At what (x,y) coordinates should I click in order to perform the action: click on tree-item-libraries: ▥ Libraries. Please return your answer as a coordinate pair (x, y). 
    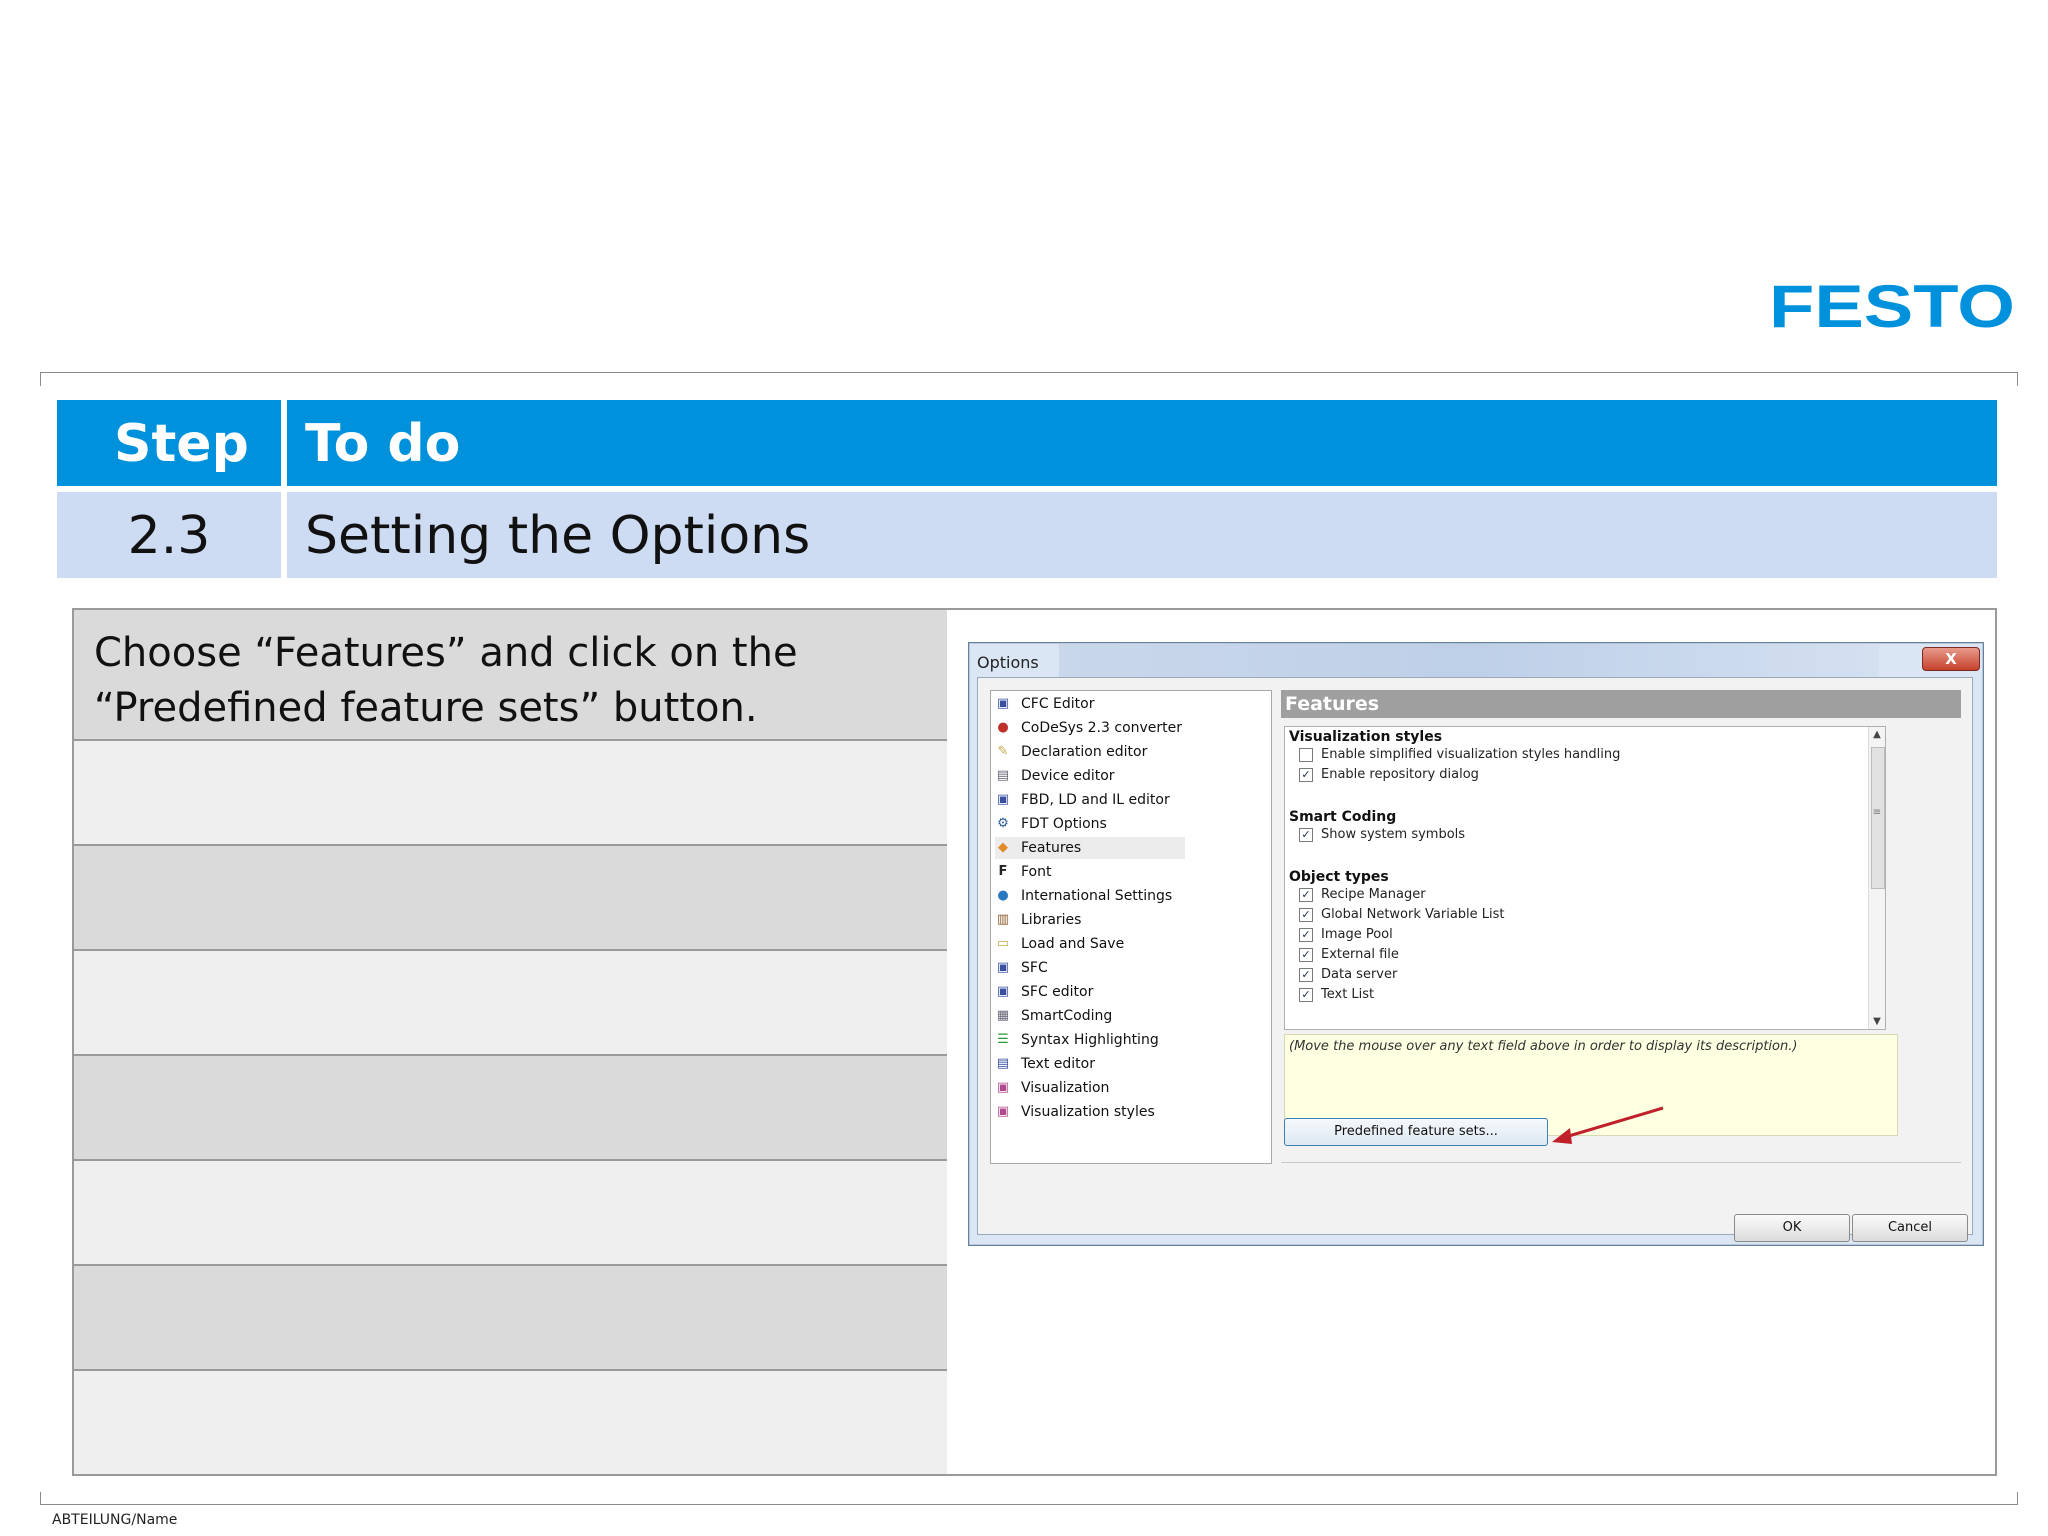
    Looking at the image, I should click on (1038, 920).